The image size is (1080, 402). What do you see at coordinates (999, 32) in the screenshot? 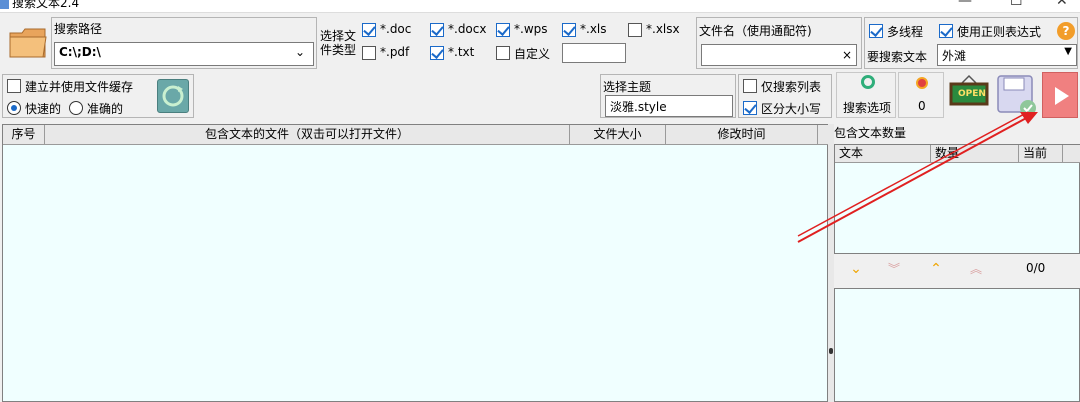
I see `regex-label: 使用正则表达式` at bounding box center [999, 32].